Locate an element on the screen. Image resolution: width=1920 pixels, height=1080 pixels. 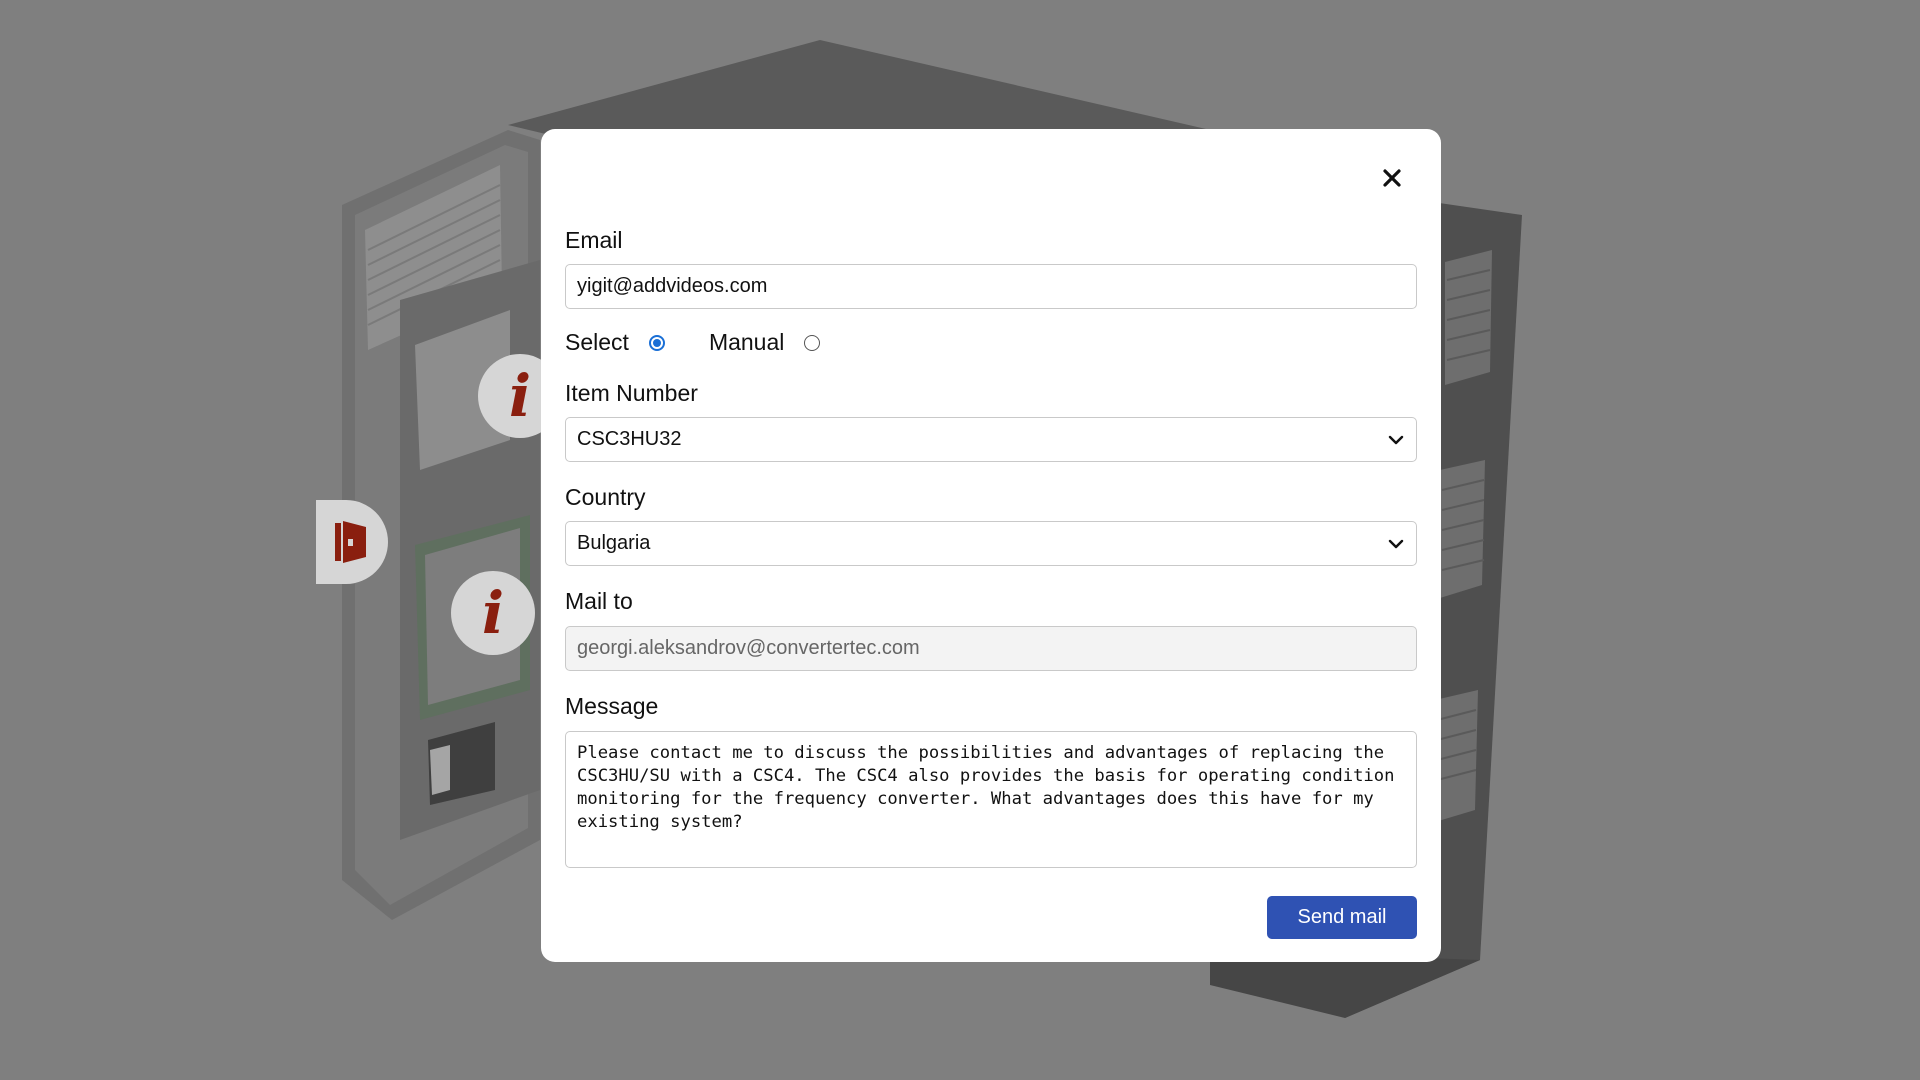
mail-to-field is located at coordinates (991, 648).